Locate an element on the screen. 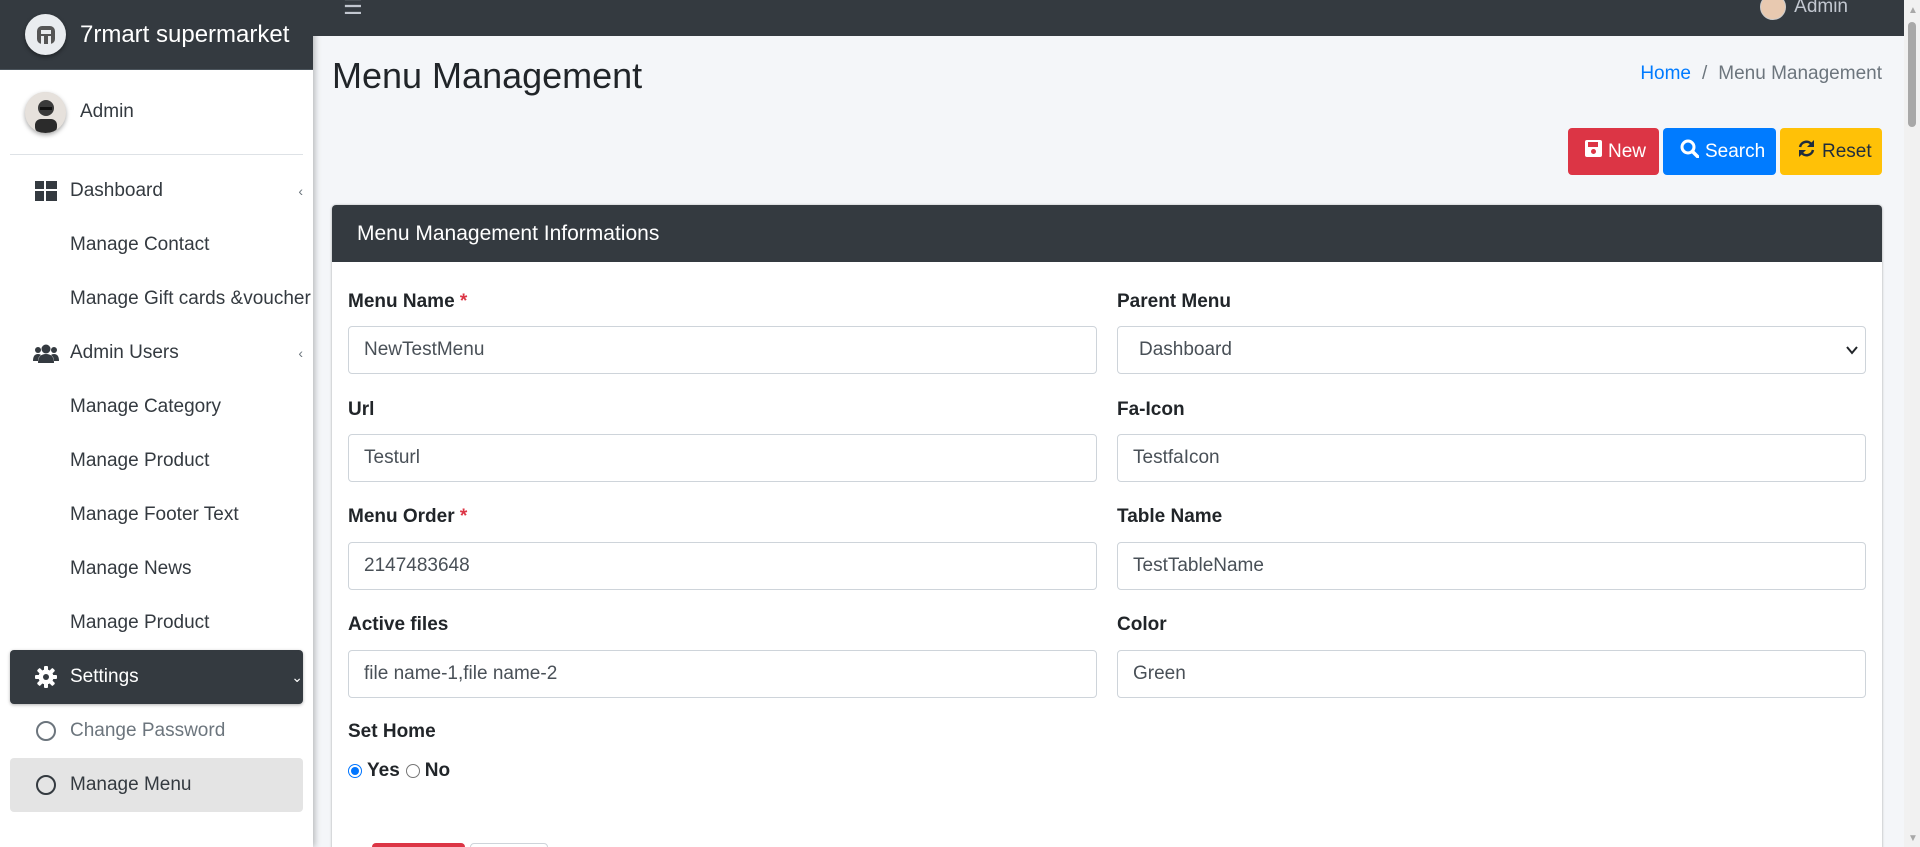 The image size is (1920, 847). sidebar-item-label: Change Password is located at coordinates (148, 730).